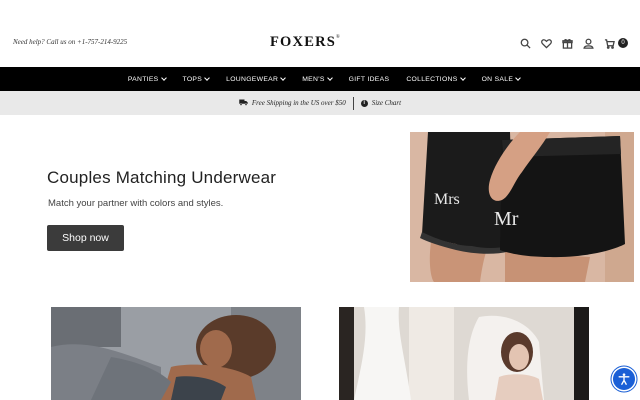 This screenshot has height=400, width=640. What do you see at coordinates (243, 103) in the screenshot?
I see `truck-icon` at bounding box center [243, 103].